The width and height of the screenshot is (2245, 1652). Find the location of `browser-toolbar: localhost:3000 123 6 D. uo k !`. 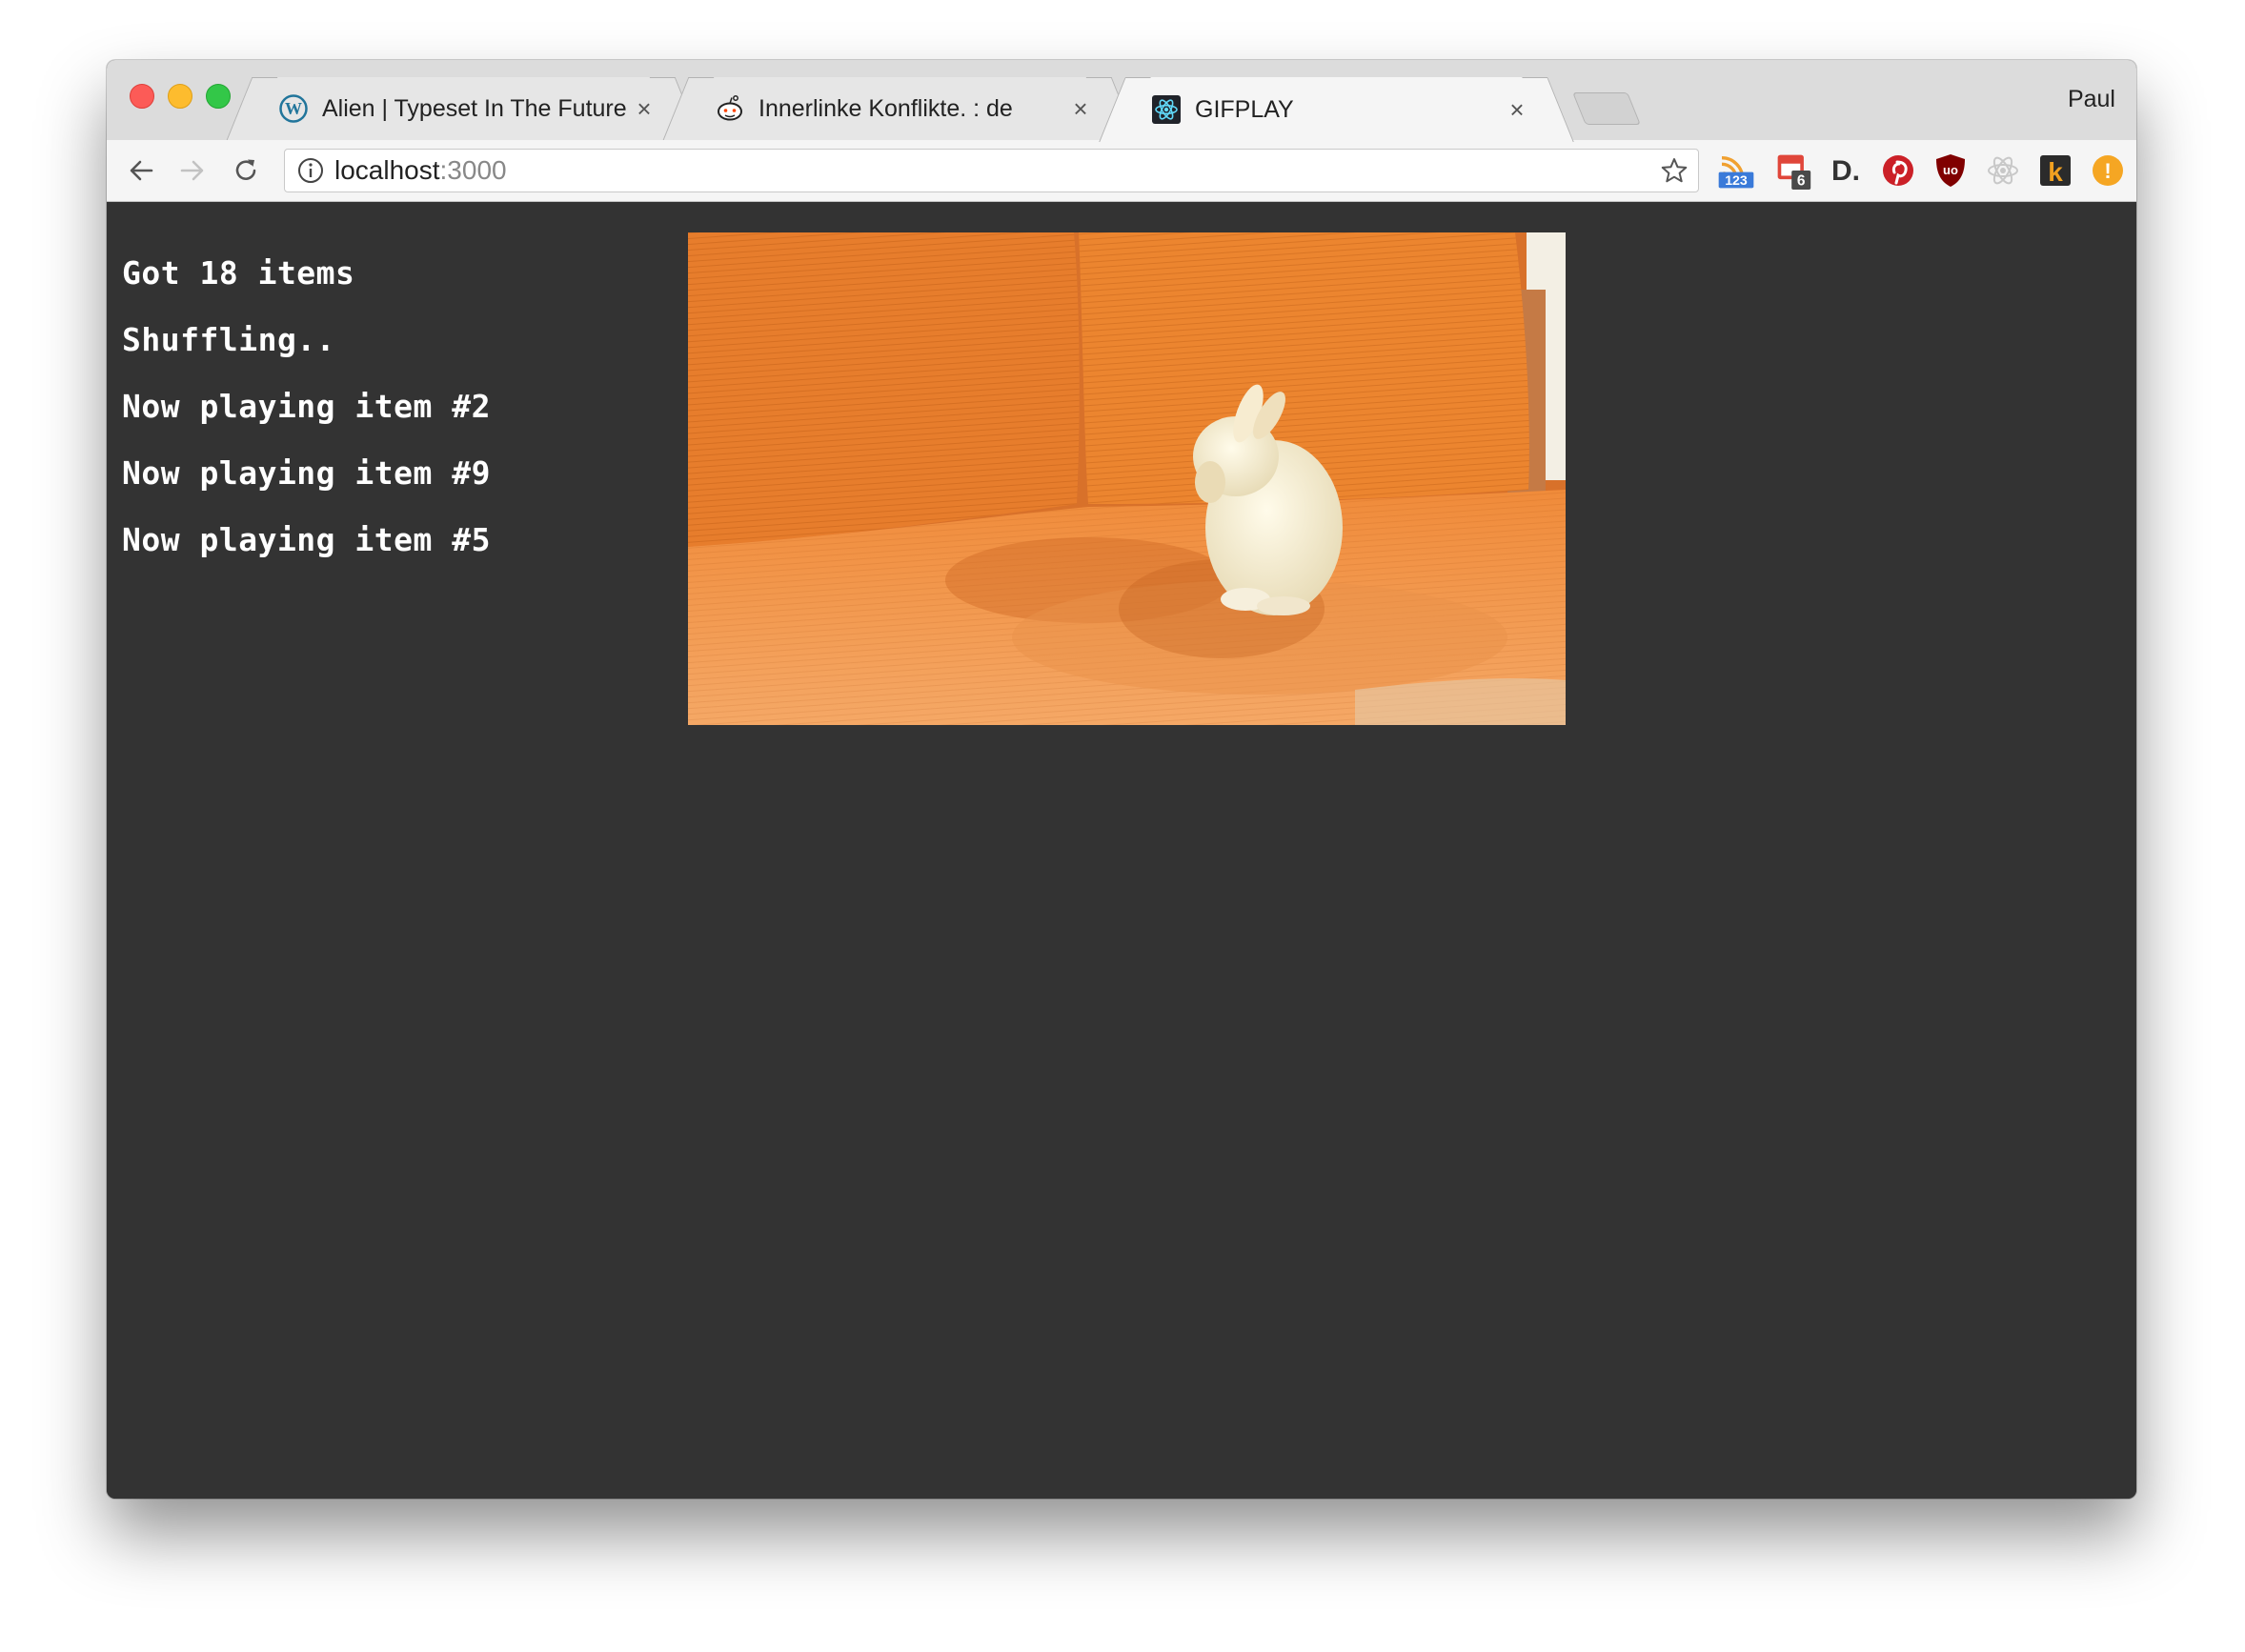

browser-toolbar: localhost:3000 123 6 D. uo k ! is located at coordinates (1121, 171).